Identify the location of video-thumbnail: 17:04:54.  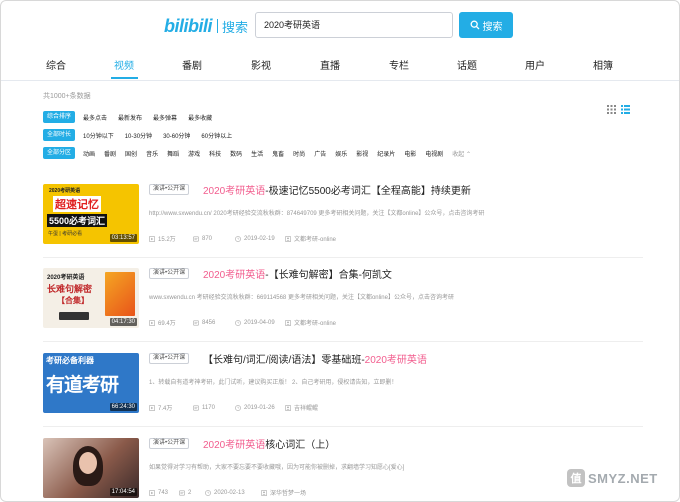
(91, 468).